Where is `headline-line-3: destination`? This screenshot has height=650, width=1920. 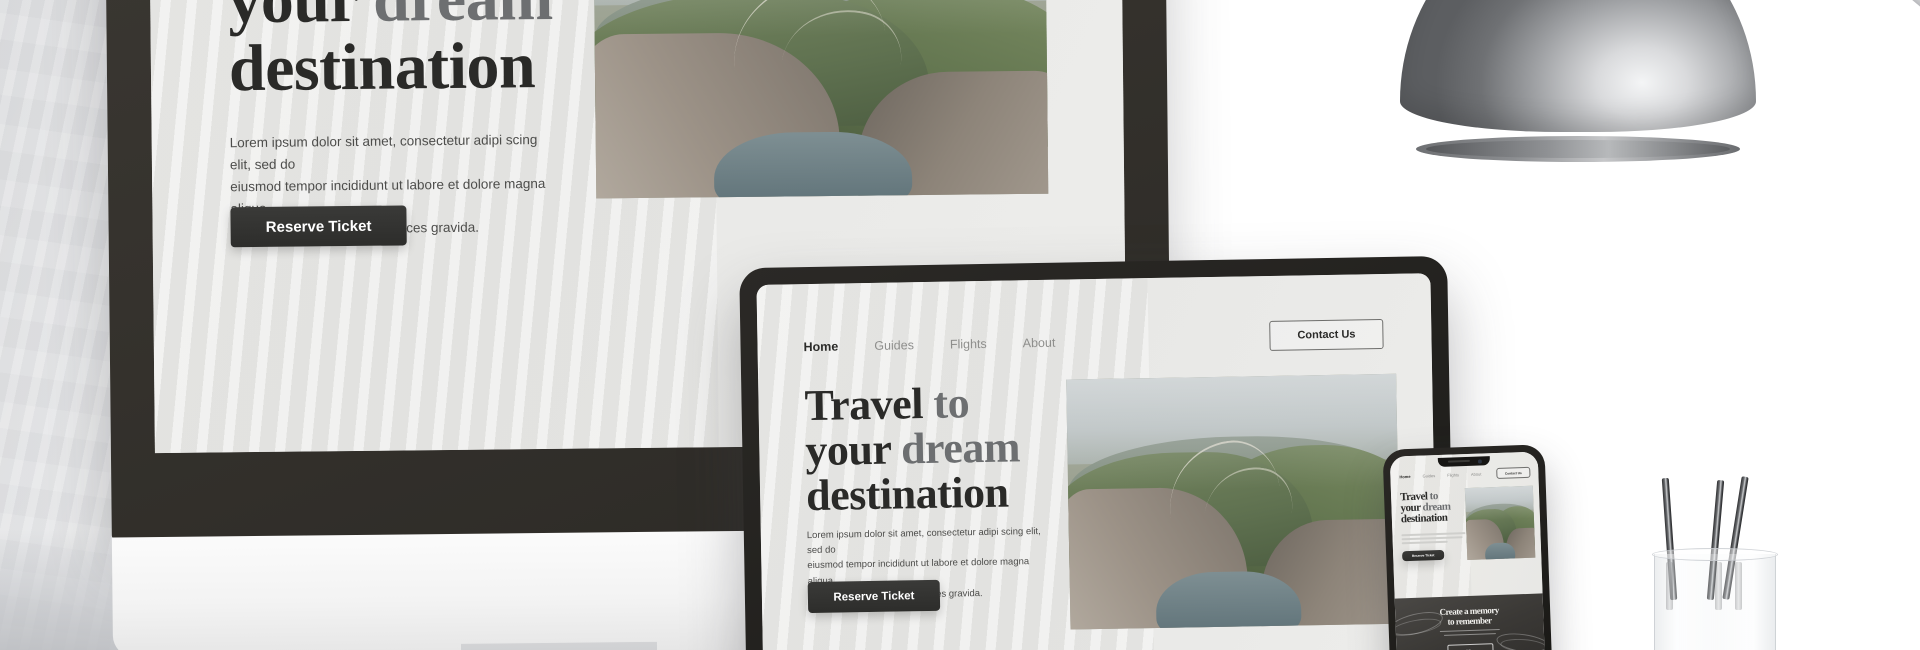 headline-line-3: destination is located at coordinates (382, 66).